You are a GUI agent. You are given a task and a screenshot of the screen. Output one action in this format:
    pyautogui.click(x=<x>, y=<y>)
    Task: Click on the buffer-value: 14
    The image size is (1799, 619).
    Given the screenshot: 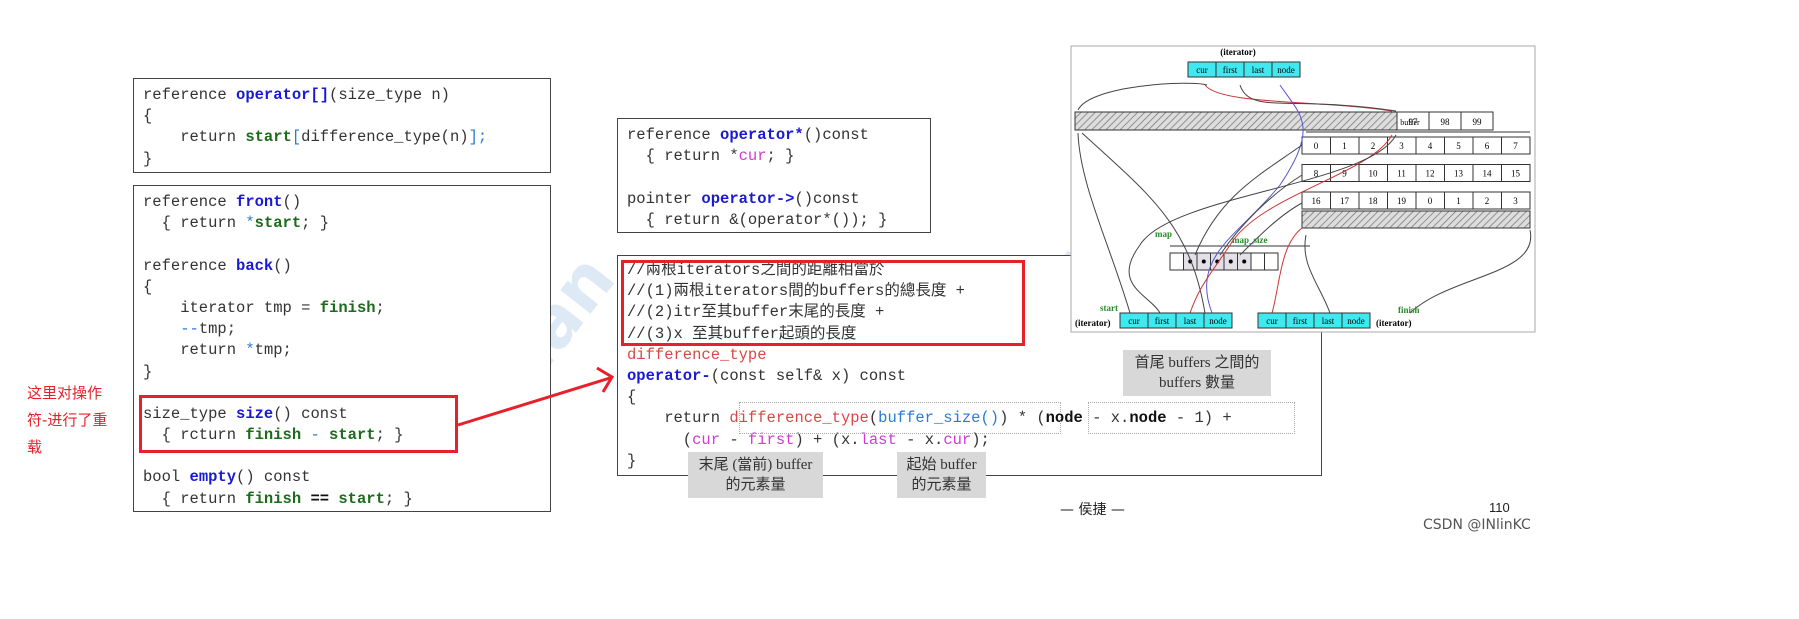 What is the action you would take?
    pyautogui.click(x=1488, y=174)
    